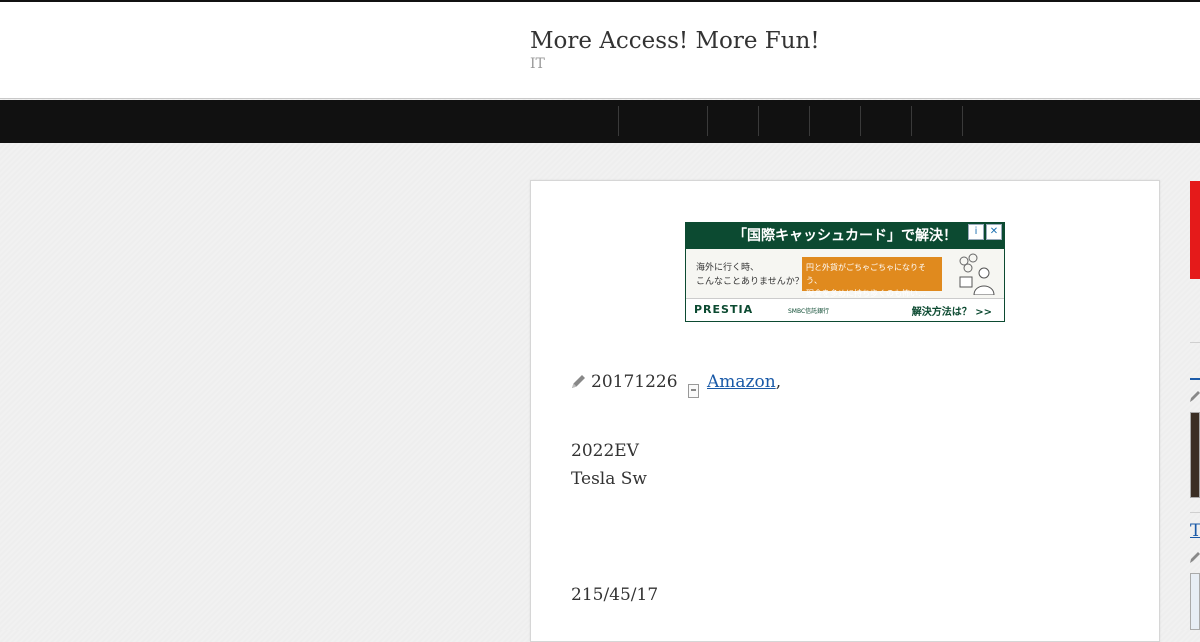 This screenshot has height=642, width=1200. Describe the element at coordinates (537, 64) in the screenshot. I see `site-description: IT` at that location.